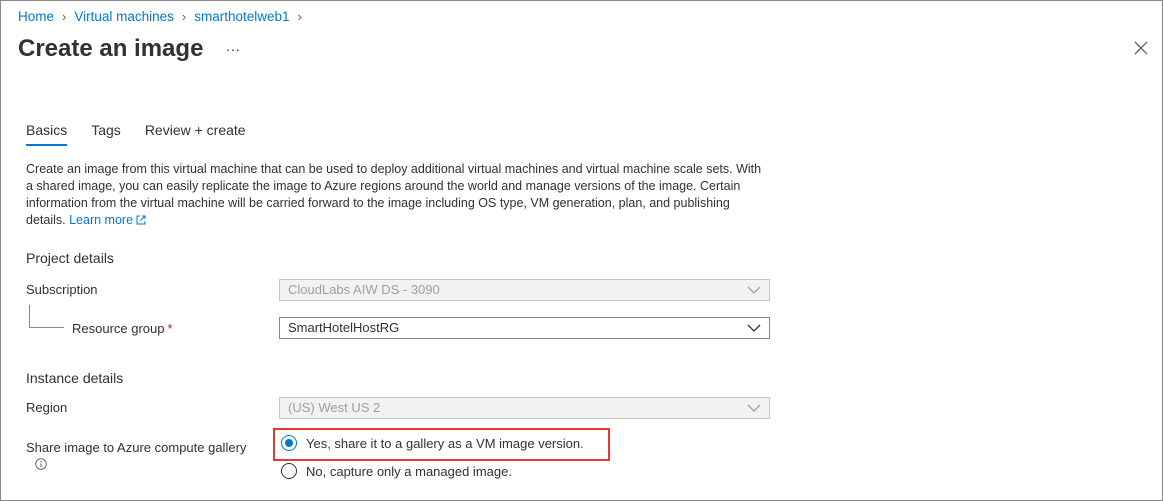 The image size is (1163, 501). Describe the element at coordinates (409, 471) in the screenshot. I see `share-no-label: No, capture only a managed image.` at that location.